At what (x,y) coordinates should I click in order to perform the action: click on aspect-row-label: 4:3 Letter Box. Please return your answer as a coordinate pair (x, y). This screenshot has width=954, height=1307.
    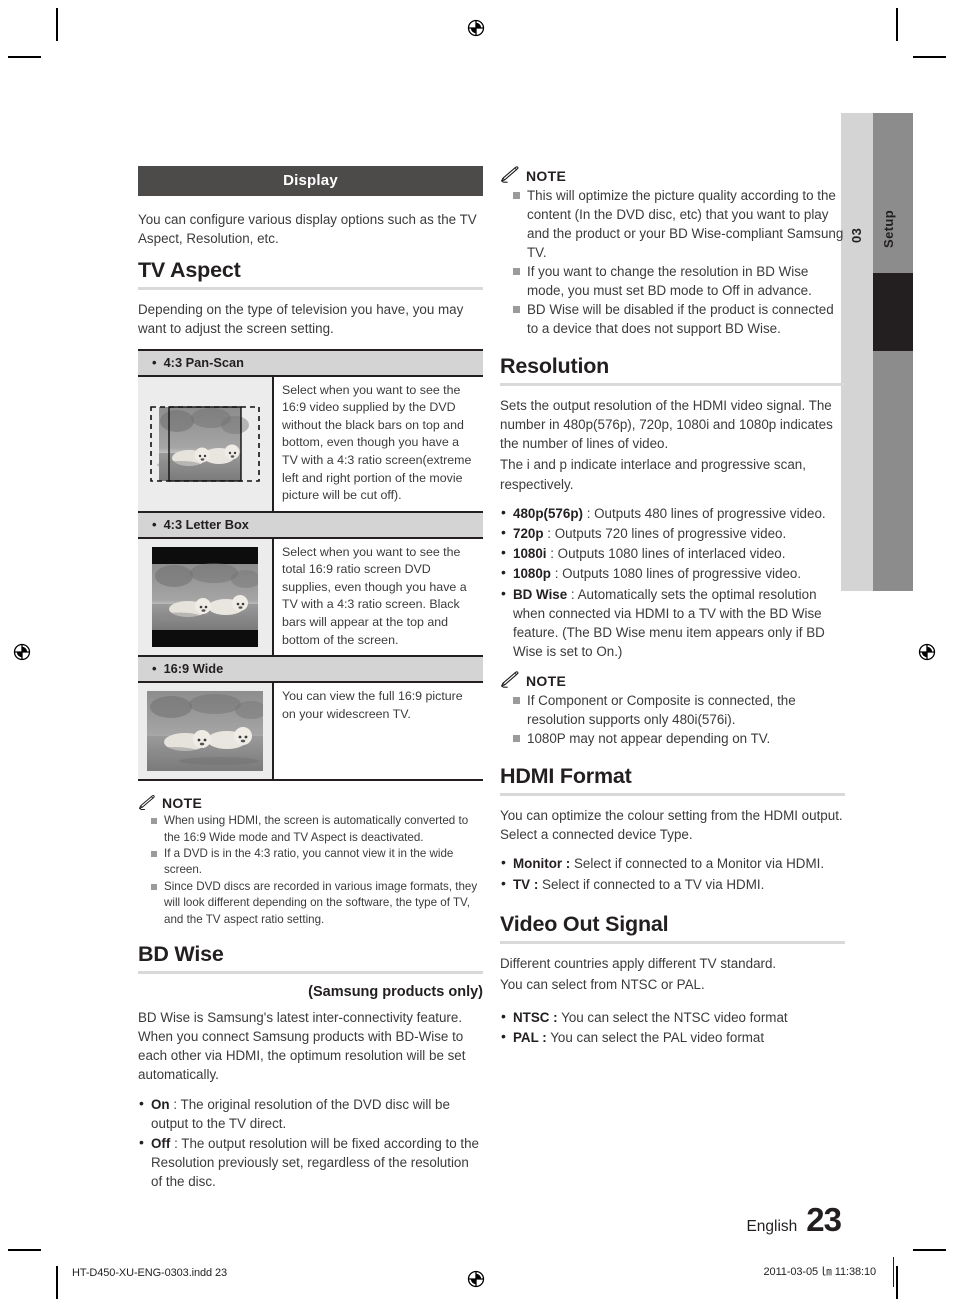
    Looking at the image, I should click on (310, 525).